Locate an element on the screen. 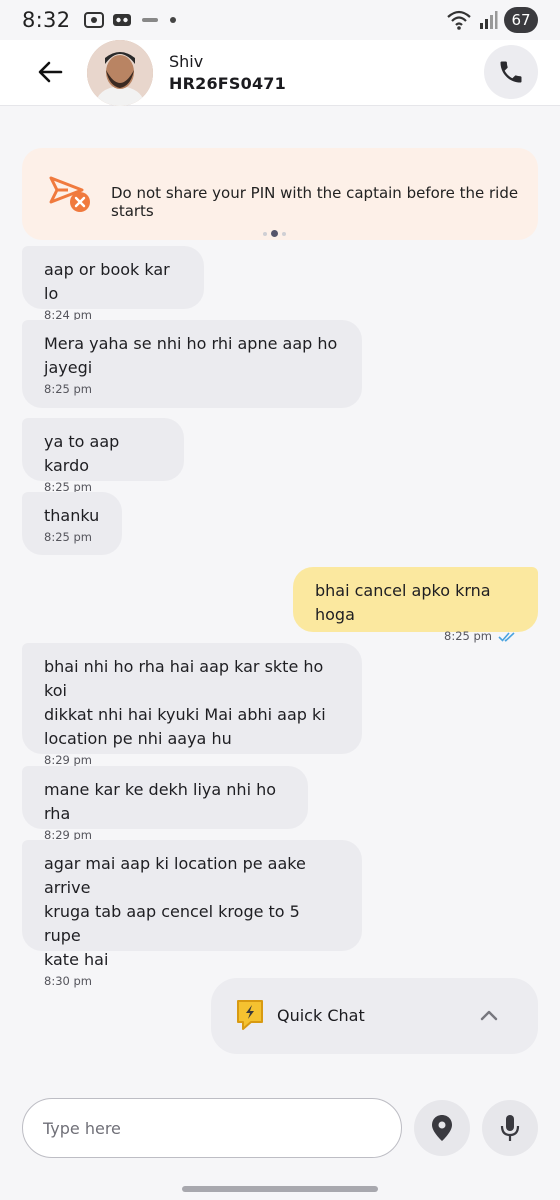  message-text: thanku is located at coordinates (72, 515).